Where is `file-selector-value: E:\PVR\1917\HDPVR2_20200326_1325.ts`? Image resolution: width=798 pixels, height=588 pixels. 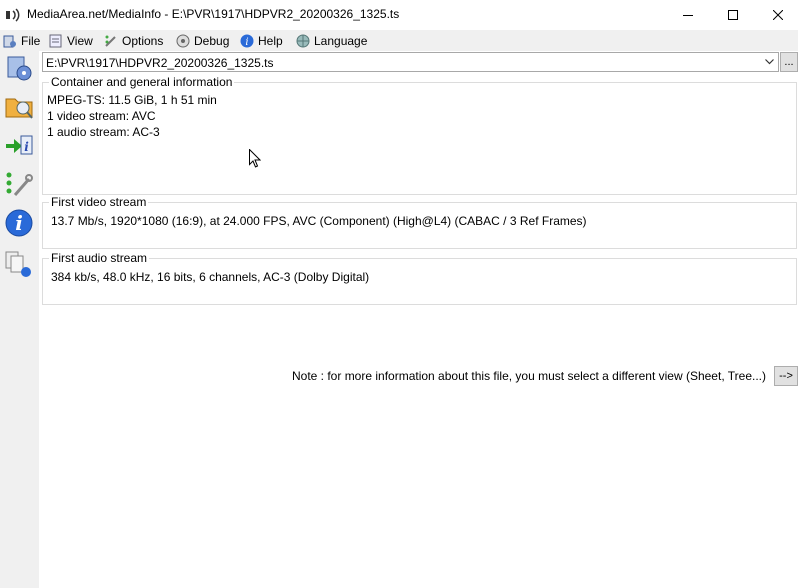 file-selector-value: E:\PVR\1917\HDPVR2_20200326_1325.ts is located at coordinates (160, 63).